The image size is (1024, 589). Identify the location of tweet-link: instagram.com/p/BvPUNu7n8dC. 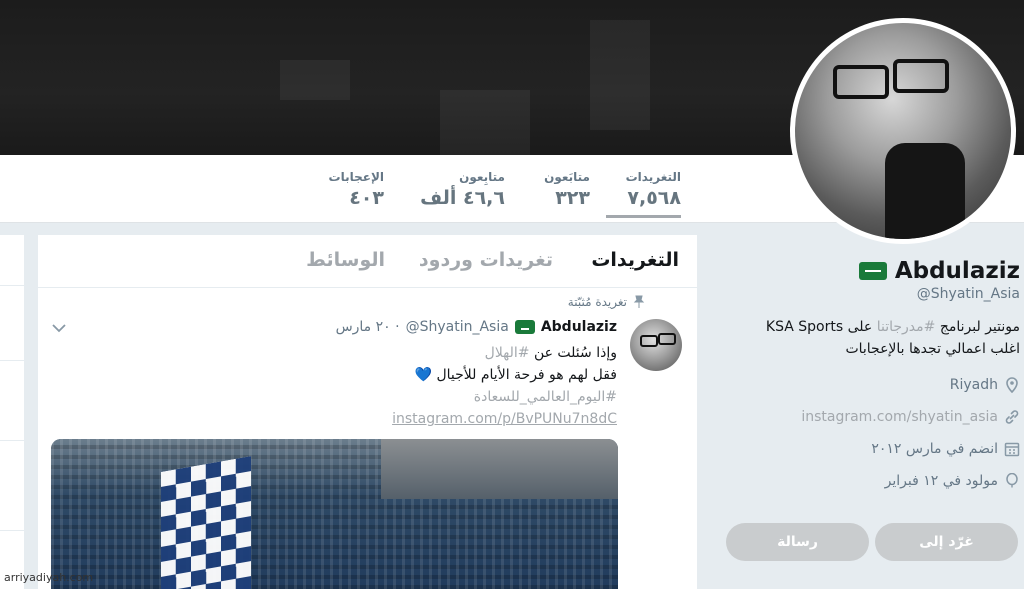
(504, 419).